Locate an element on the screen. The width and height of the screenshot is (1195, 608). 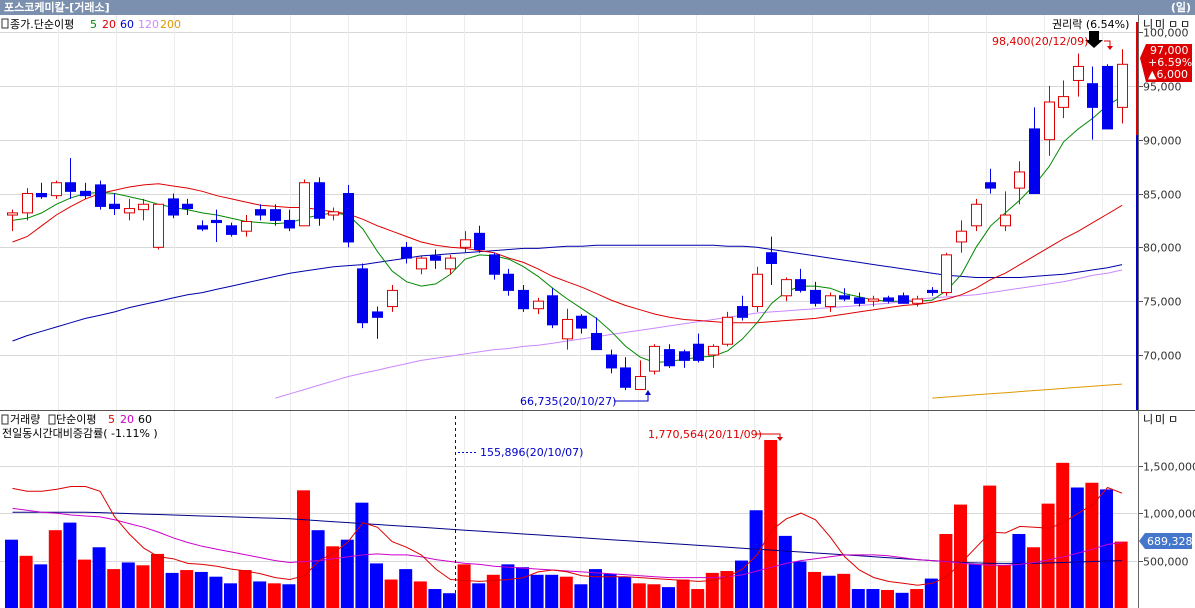
volume-subtitle: 전일동시간대비증감률( -1.11% ) is located at coordinates (80, 433).